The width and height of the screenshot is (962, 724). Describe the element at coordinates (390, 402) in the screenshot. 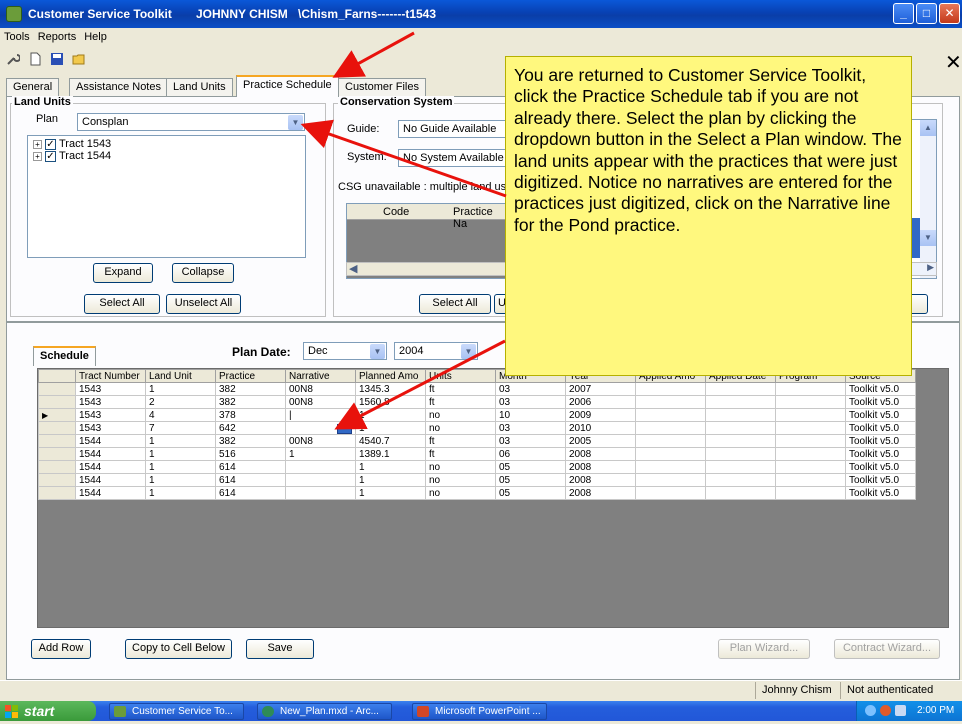

I see `table-cell: 1560.8` at that location.